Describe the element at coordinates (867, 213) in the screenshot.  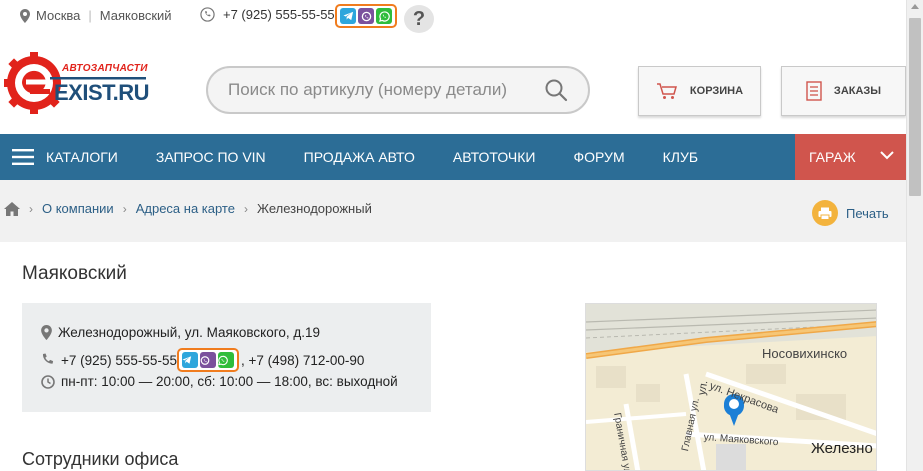
I see `print-label: Печать` at that location.